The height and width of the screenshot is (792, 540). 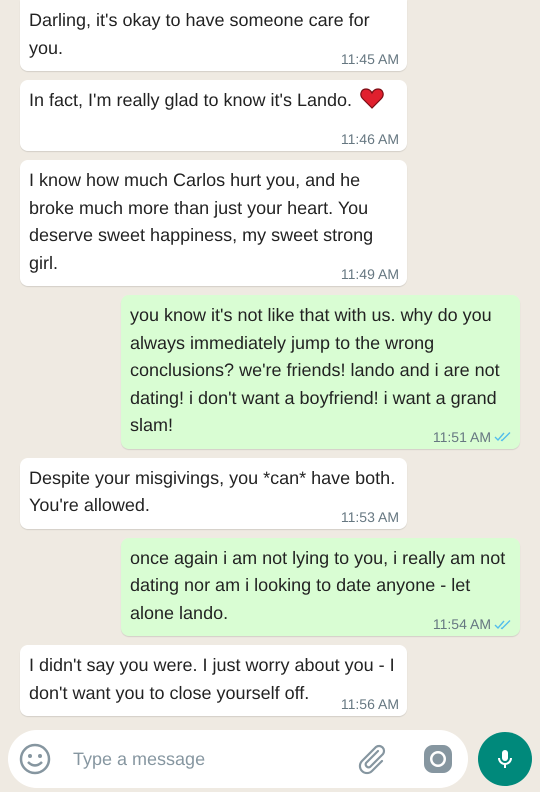 I want to click on message-input: Type a message, so click(x=213, y=759).